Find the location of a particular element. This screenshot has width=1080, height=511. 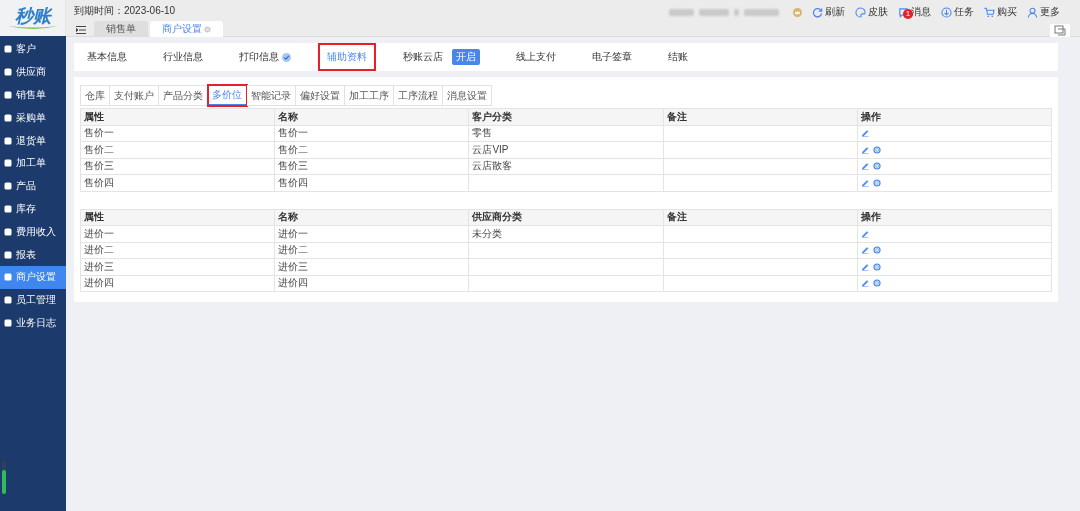

toolbar-button: 皮肤 is located at coordinates (871, 12).